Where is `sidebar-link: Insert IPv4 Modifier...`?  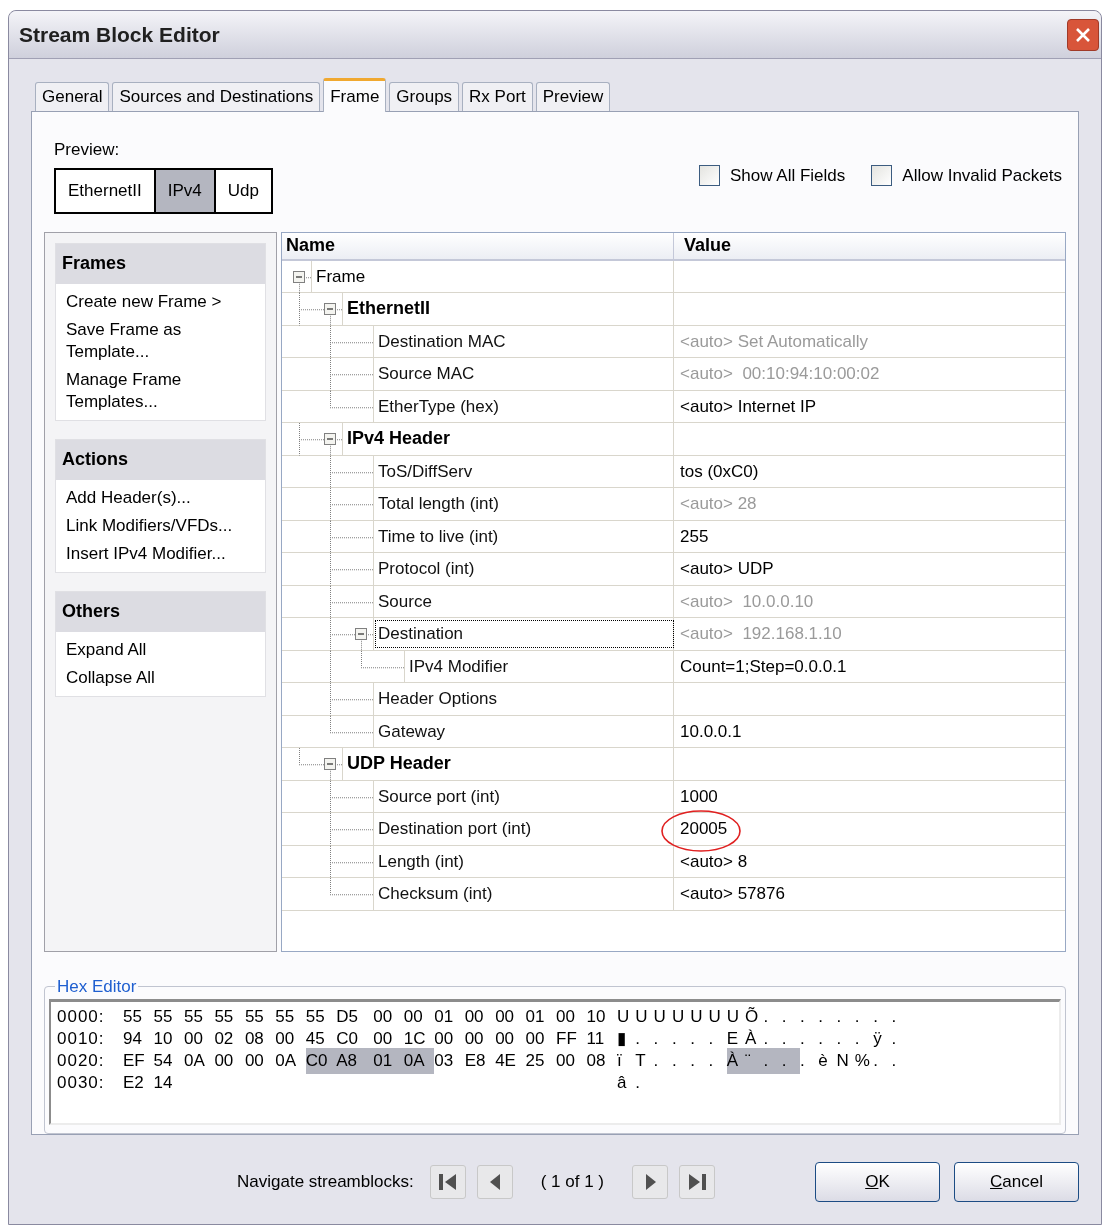
sidebar-link: Insert IPv4 Modifier... is located at coordinates (160, 553).